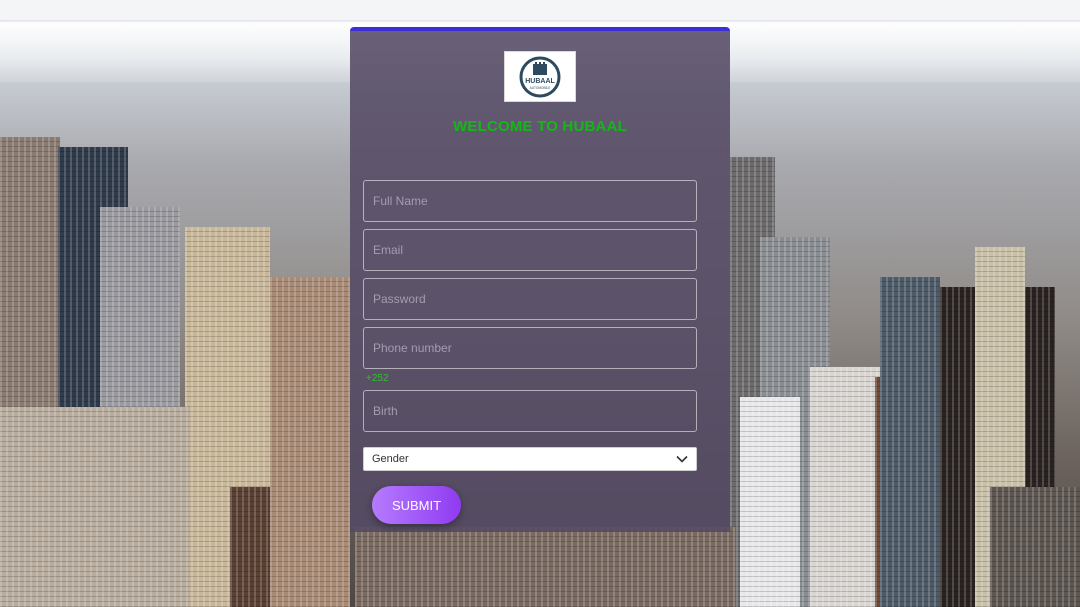 The height and width of the screenshot is (607, 1080). I want to click on gender-select: Gender, so click(530, 459).